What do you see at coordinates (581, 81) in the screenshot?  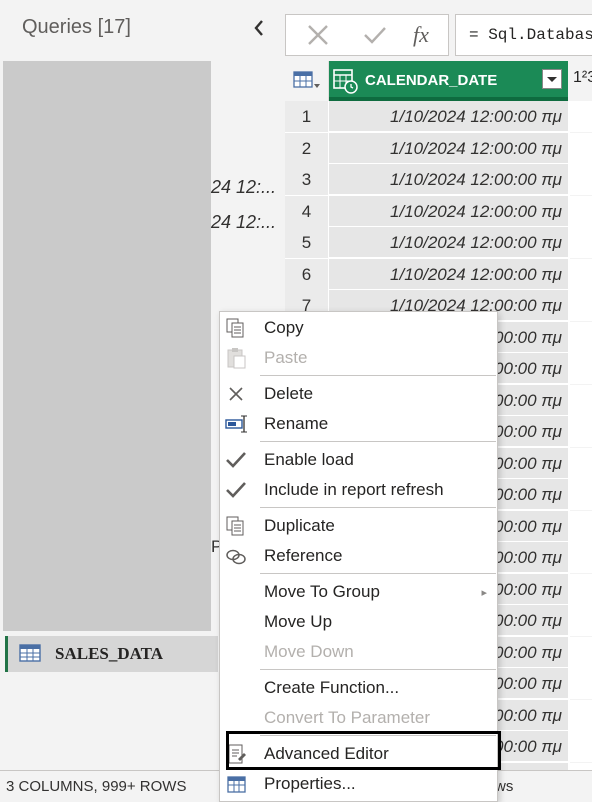 I see `column2-type-icon: 1²3` at bounding box center [581, 81].